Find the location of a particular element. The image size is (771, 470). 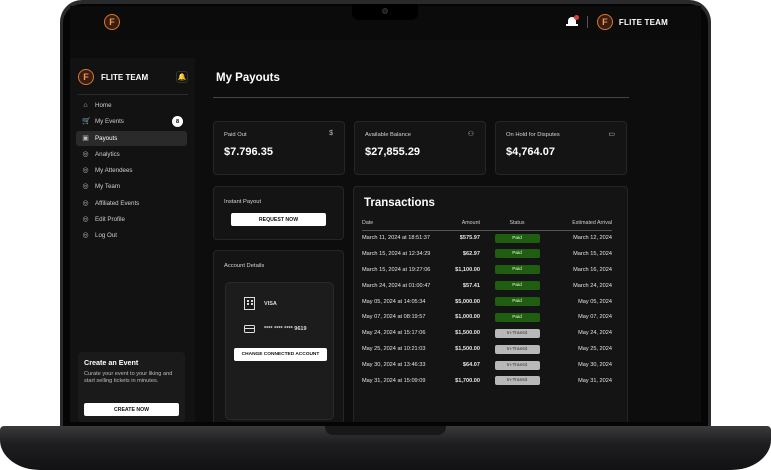

cell-date: May 25, 2024 at 10:21:03 is located at coordinates (394, 349).